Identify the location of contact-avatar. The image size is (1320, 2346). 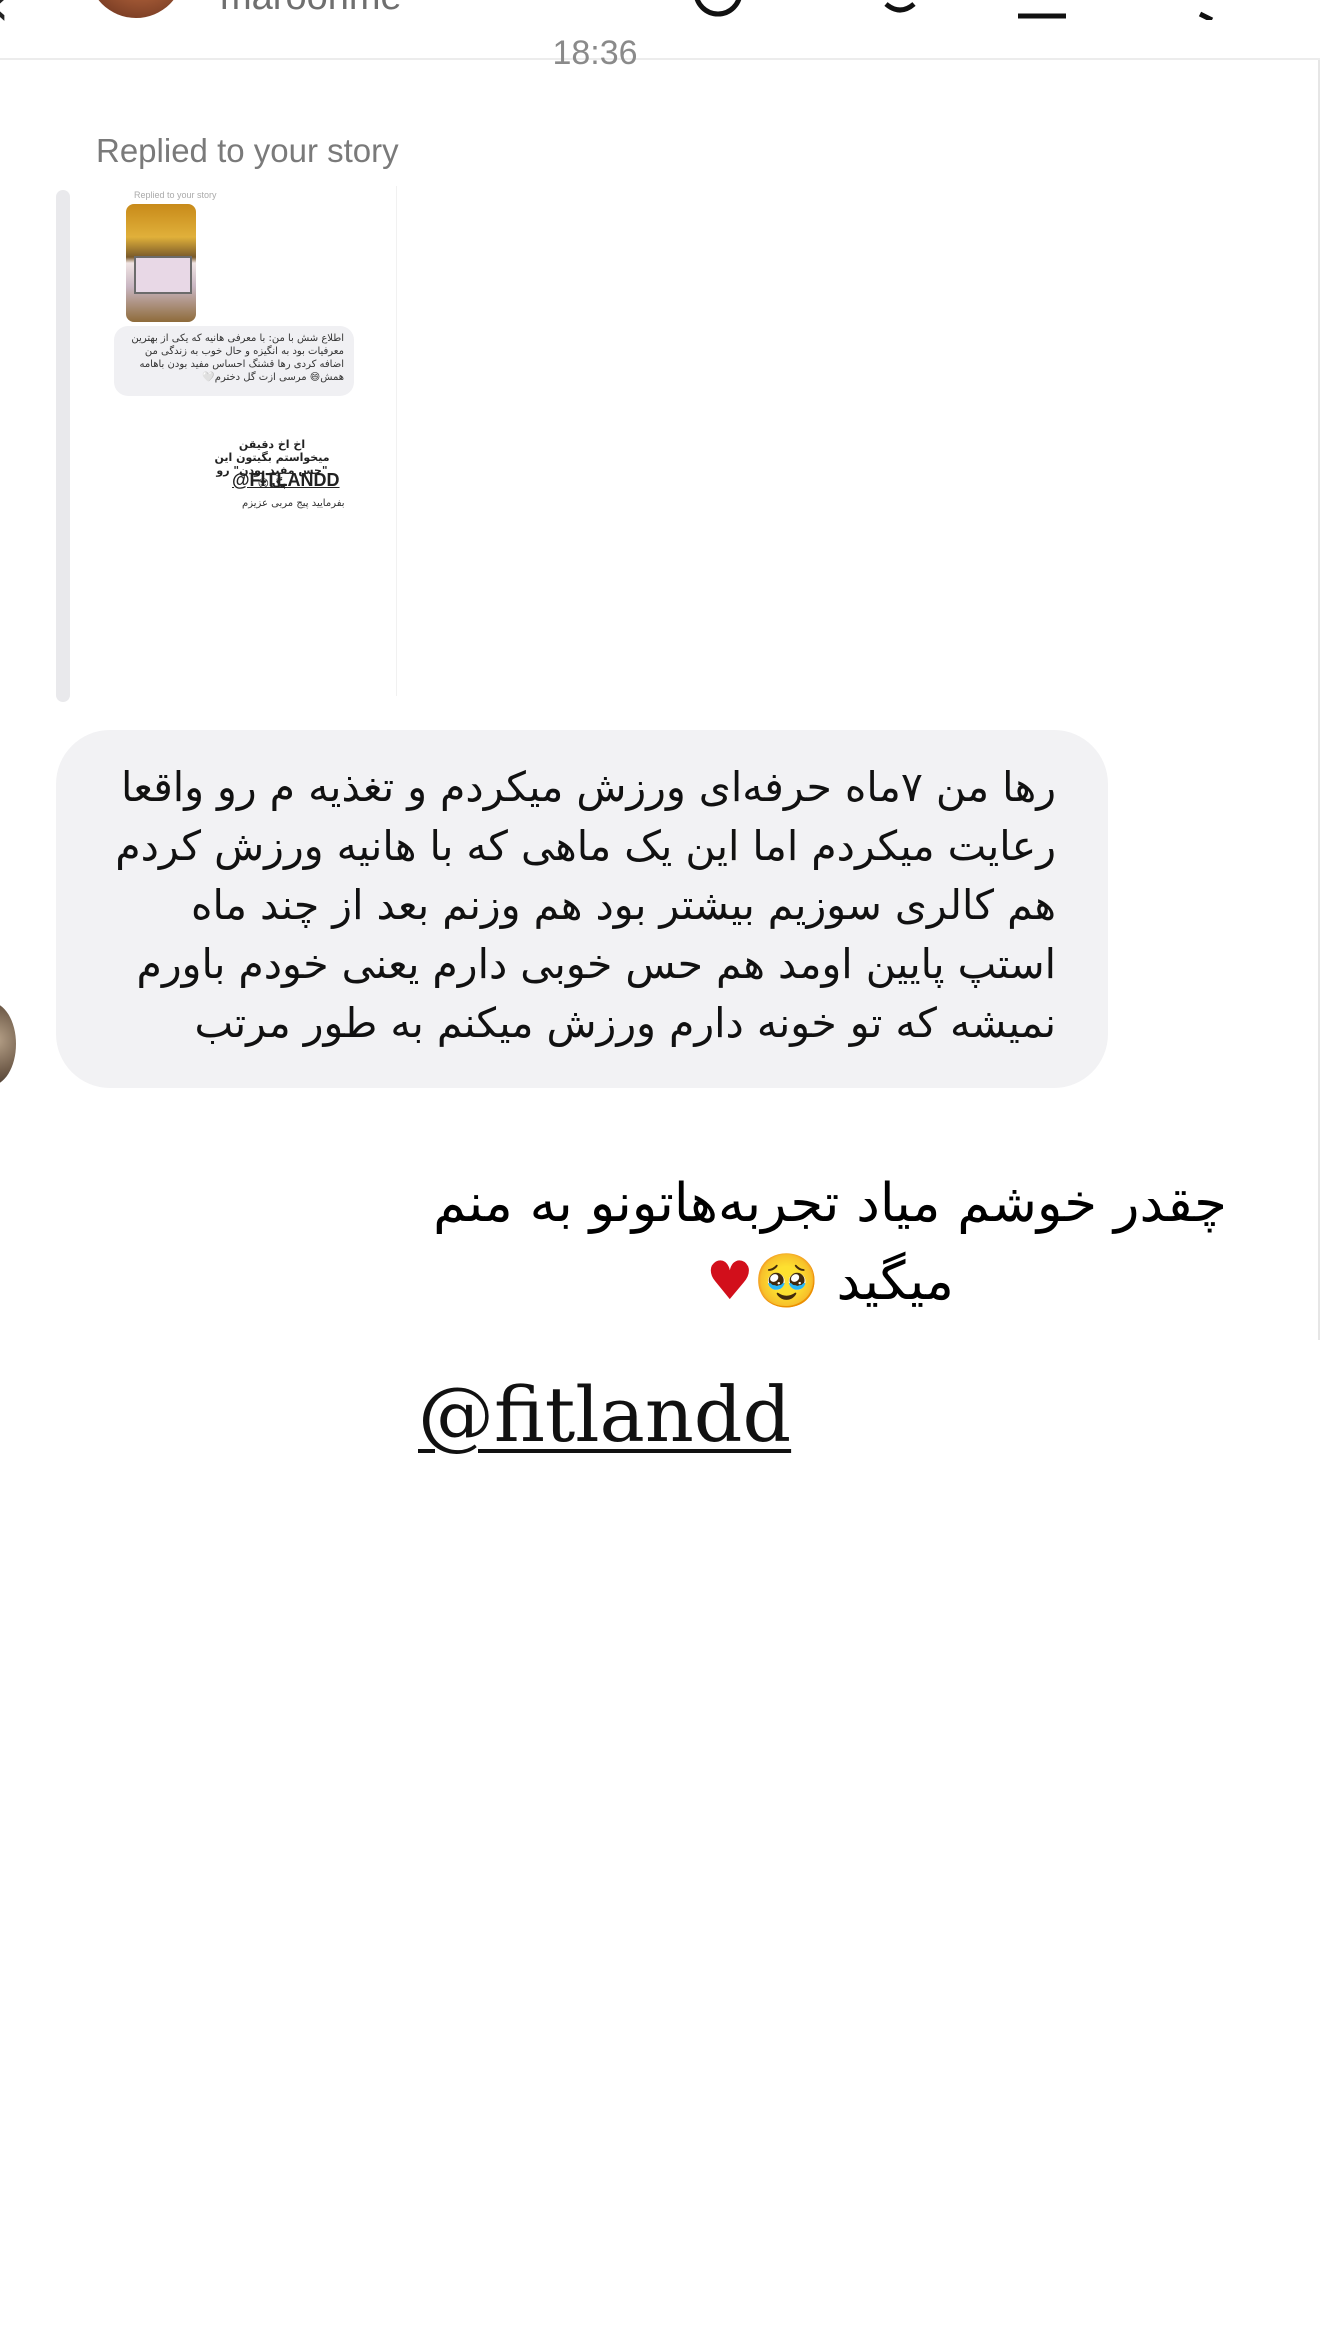
(136, 9).